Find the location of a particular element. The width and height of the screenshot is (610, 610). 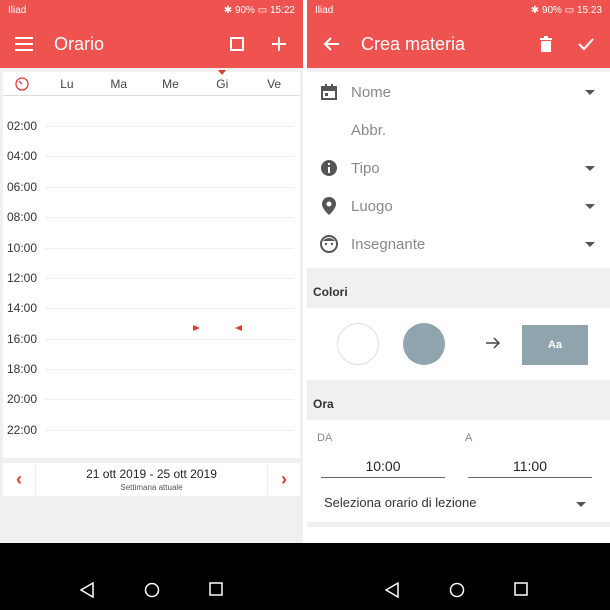

trash-icon is located at coordinates (546, 44).